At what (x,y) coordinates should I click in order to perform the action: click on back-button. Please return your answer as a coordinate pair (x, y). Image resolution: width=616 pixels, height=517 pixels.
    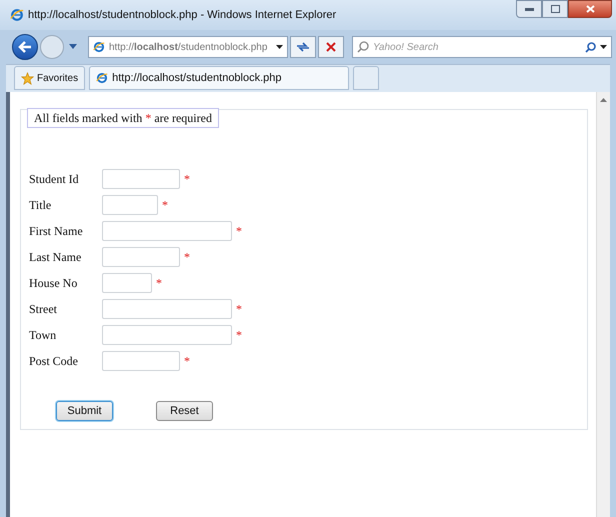
    Looking at the image, I should click on (25, 47).